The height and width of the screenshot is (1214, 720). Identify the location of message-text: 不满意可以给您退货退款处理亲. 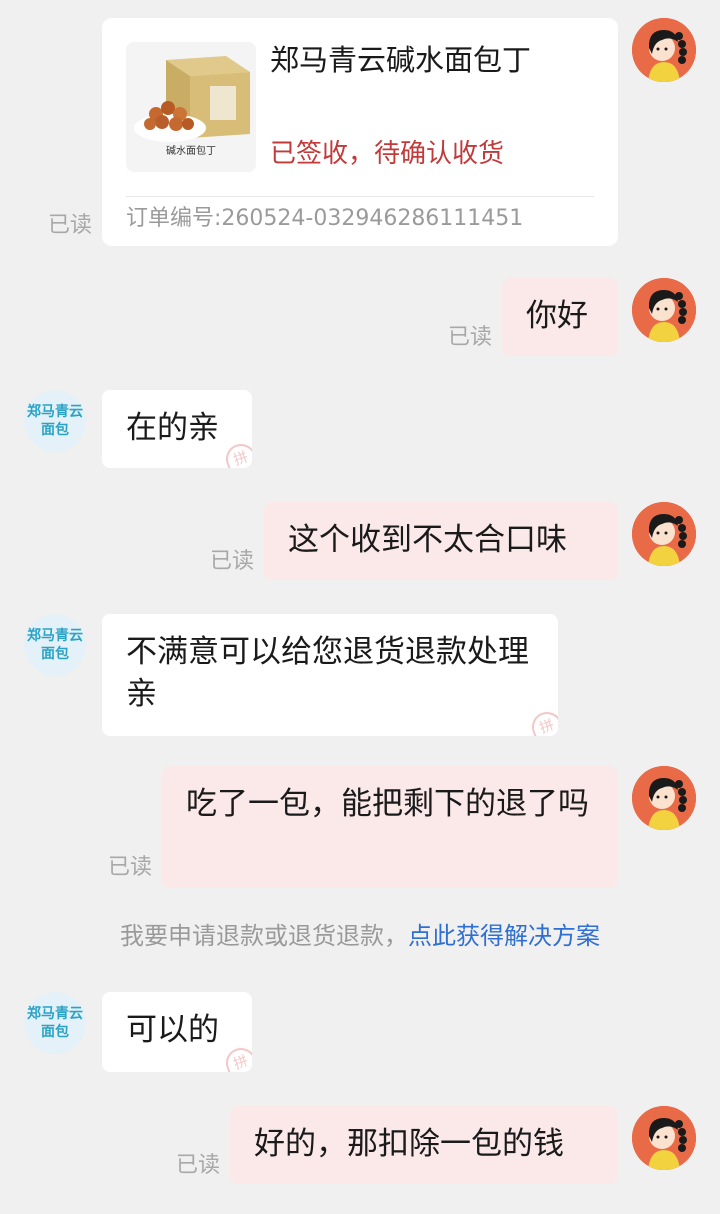
(327, 673).